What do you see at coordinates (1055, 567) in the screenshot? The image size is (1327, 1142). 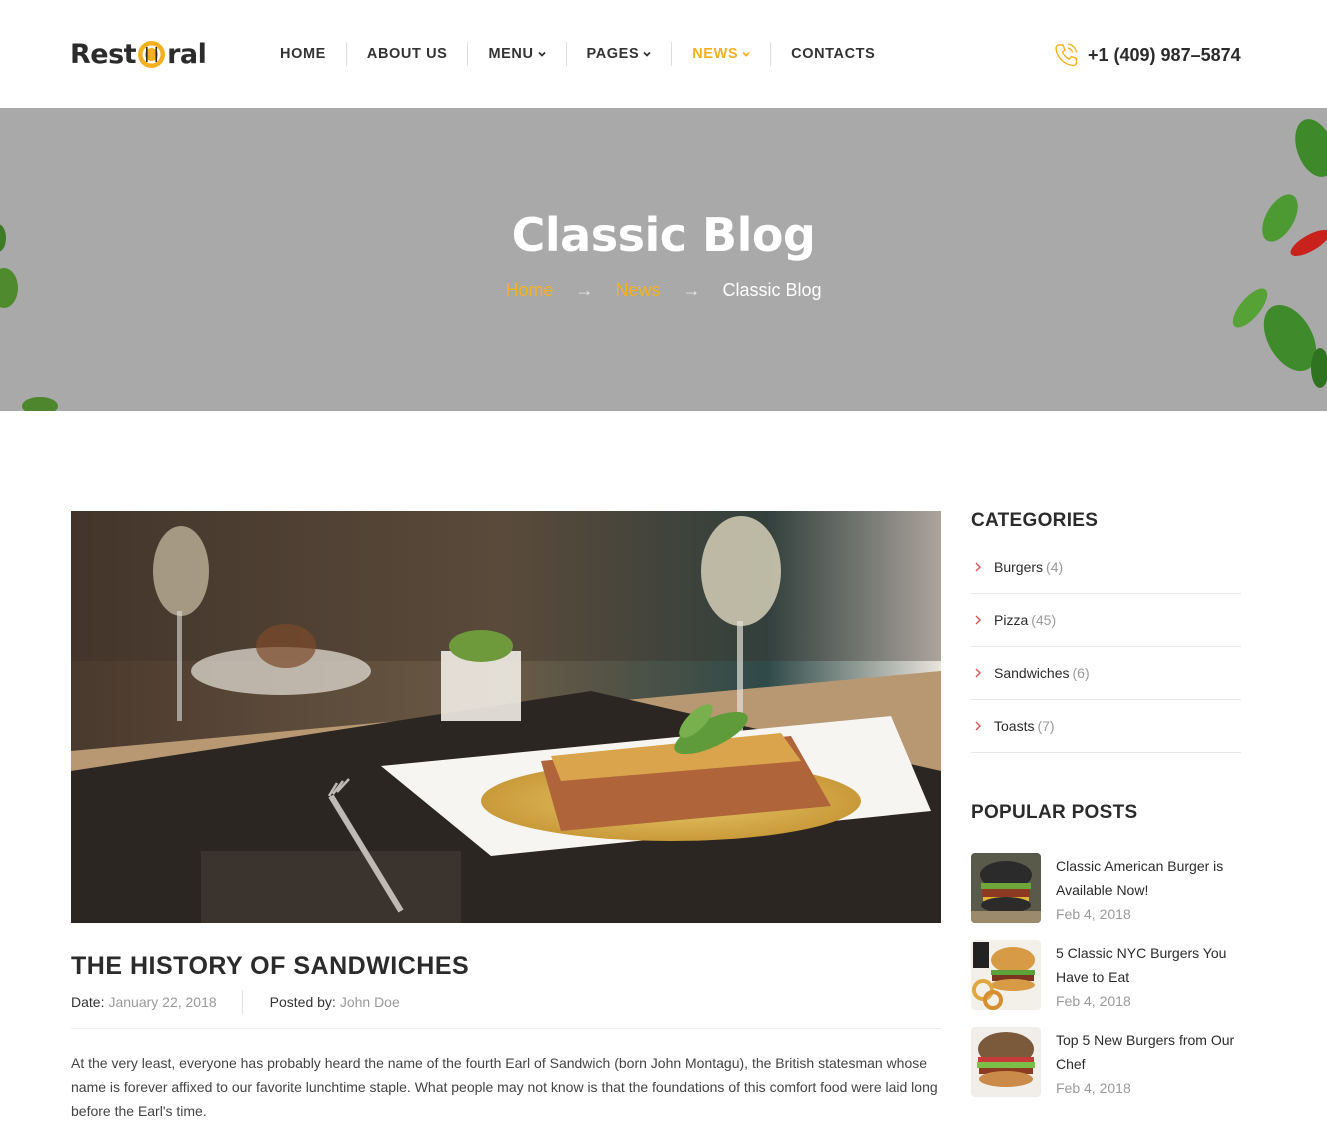 I see `category-count: (4)` at bounding box center [1055, 567].